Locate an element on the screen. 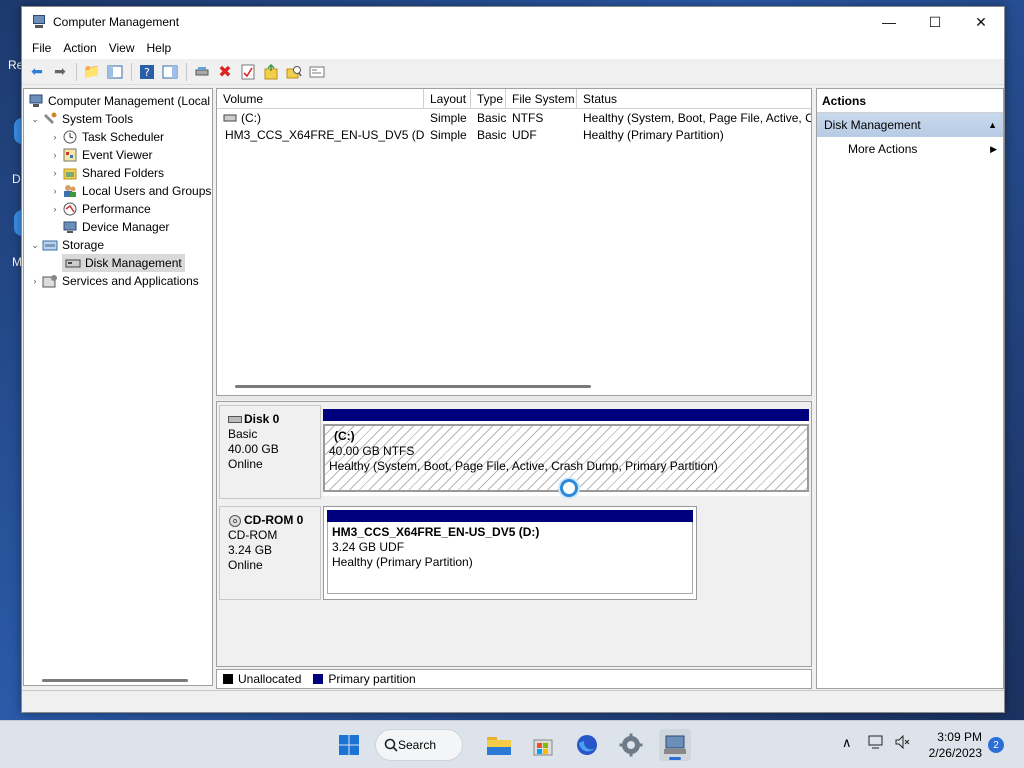 This screenshot has height=768, width=1024. tree-item-storage: ⌄ Storage is located at coordinates (118, 245).